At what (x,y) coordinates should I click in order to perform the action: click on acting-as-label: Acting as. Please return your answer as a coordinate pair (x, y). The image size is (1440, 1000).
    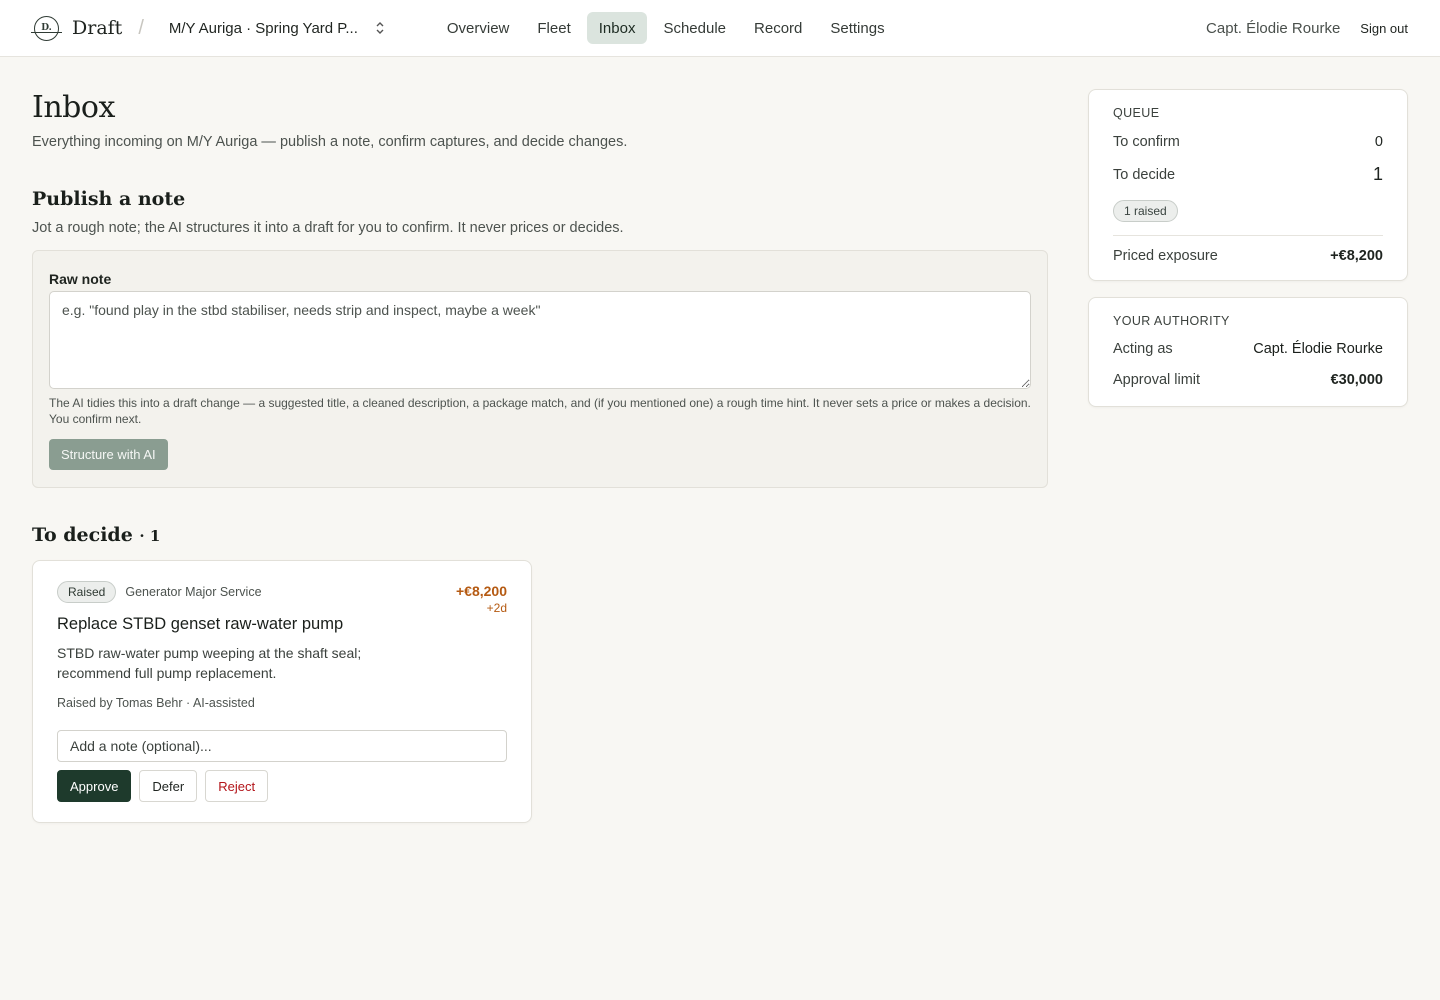
    Looking at the image, I should click on (1143, 349).